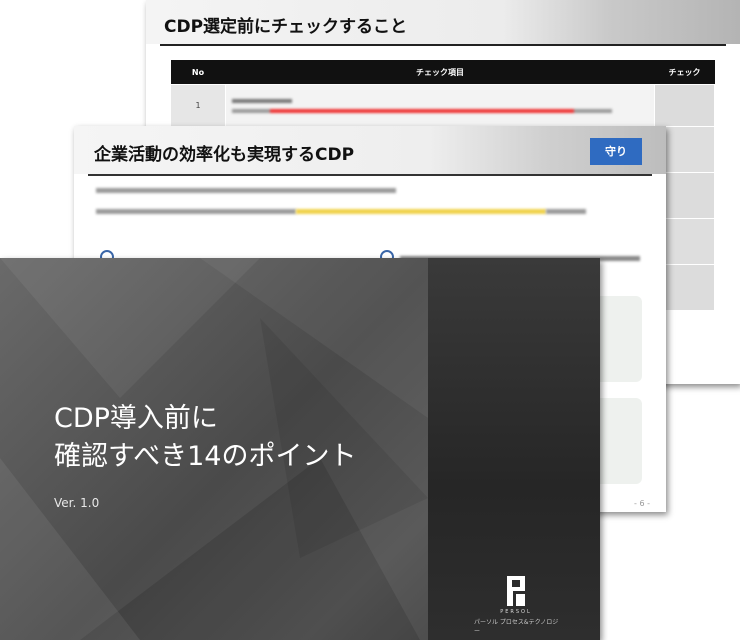 Image resolution: width=740 pixels, height=640 pixels. Describe the element at coordinates (516, 627) in the screenshot. I see `company-name: パーソル プロセス&テクノロジー` at that location.